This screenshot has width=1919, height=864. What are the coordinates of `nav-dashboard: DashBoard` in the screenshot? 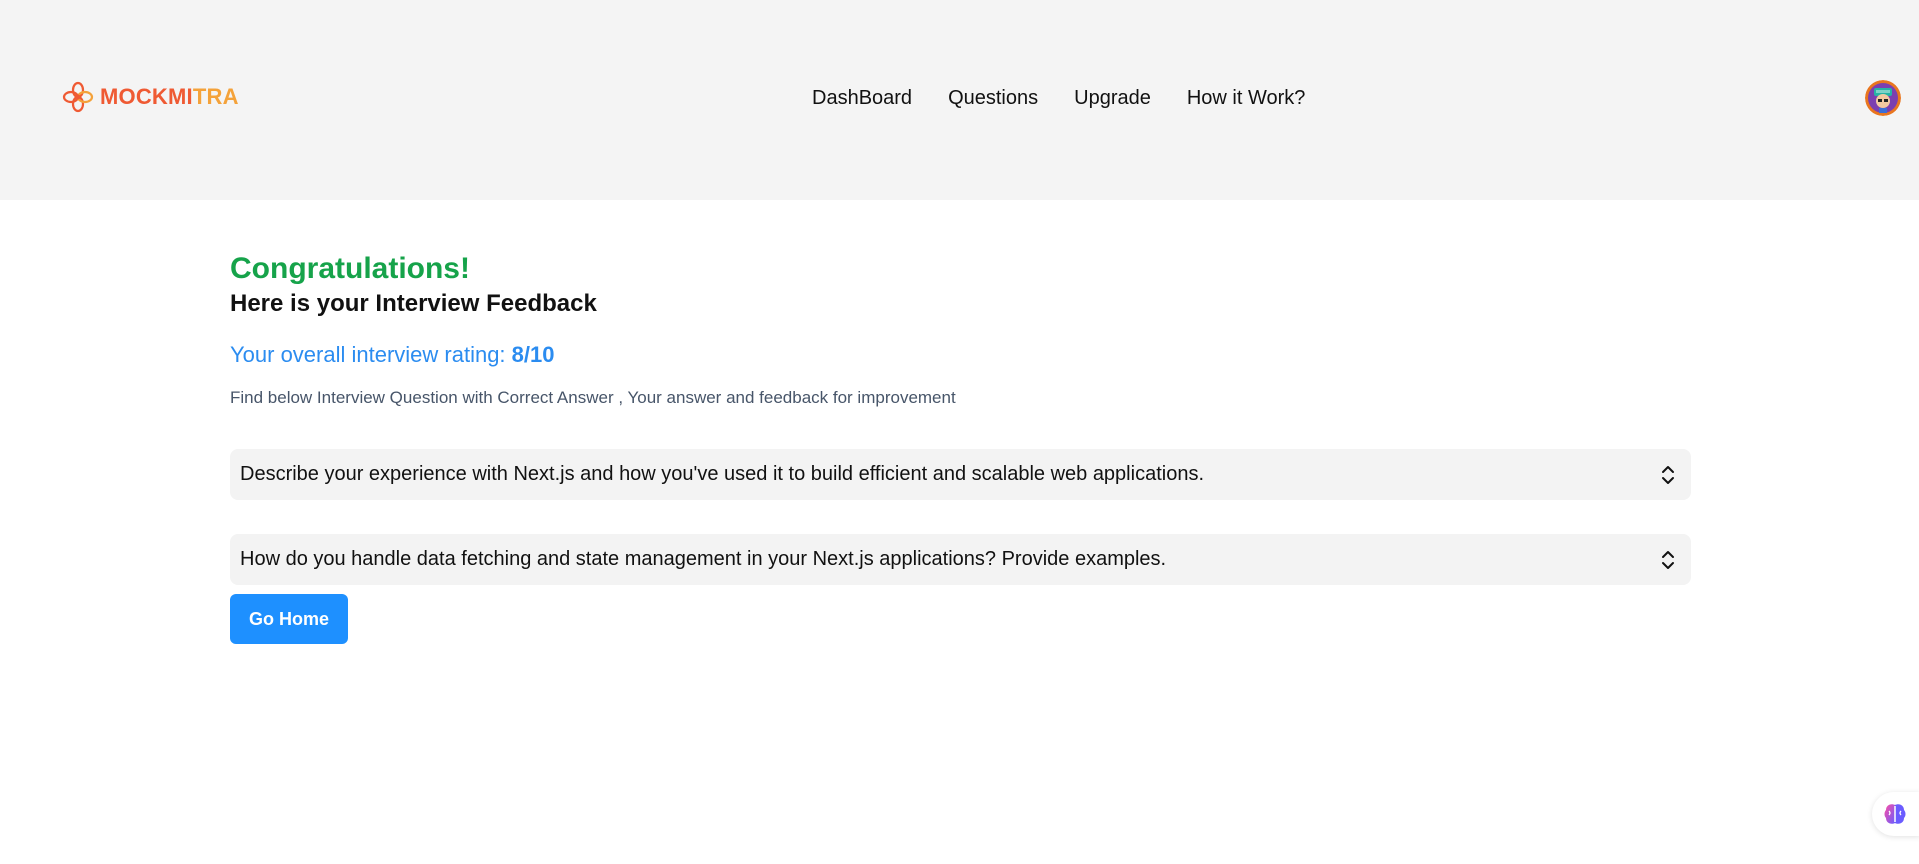 It's located at (862, 98).